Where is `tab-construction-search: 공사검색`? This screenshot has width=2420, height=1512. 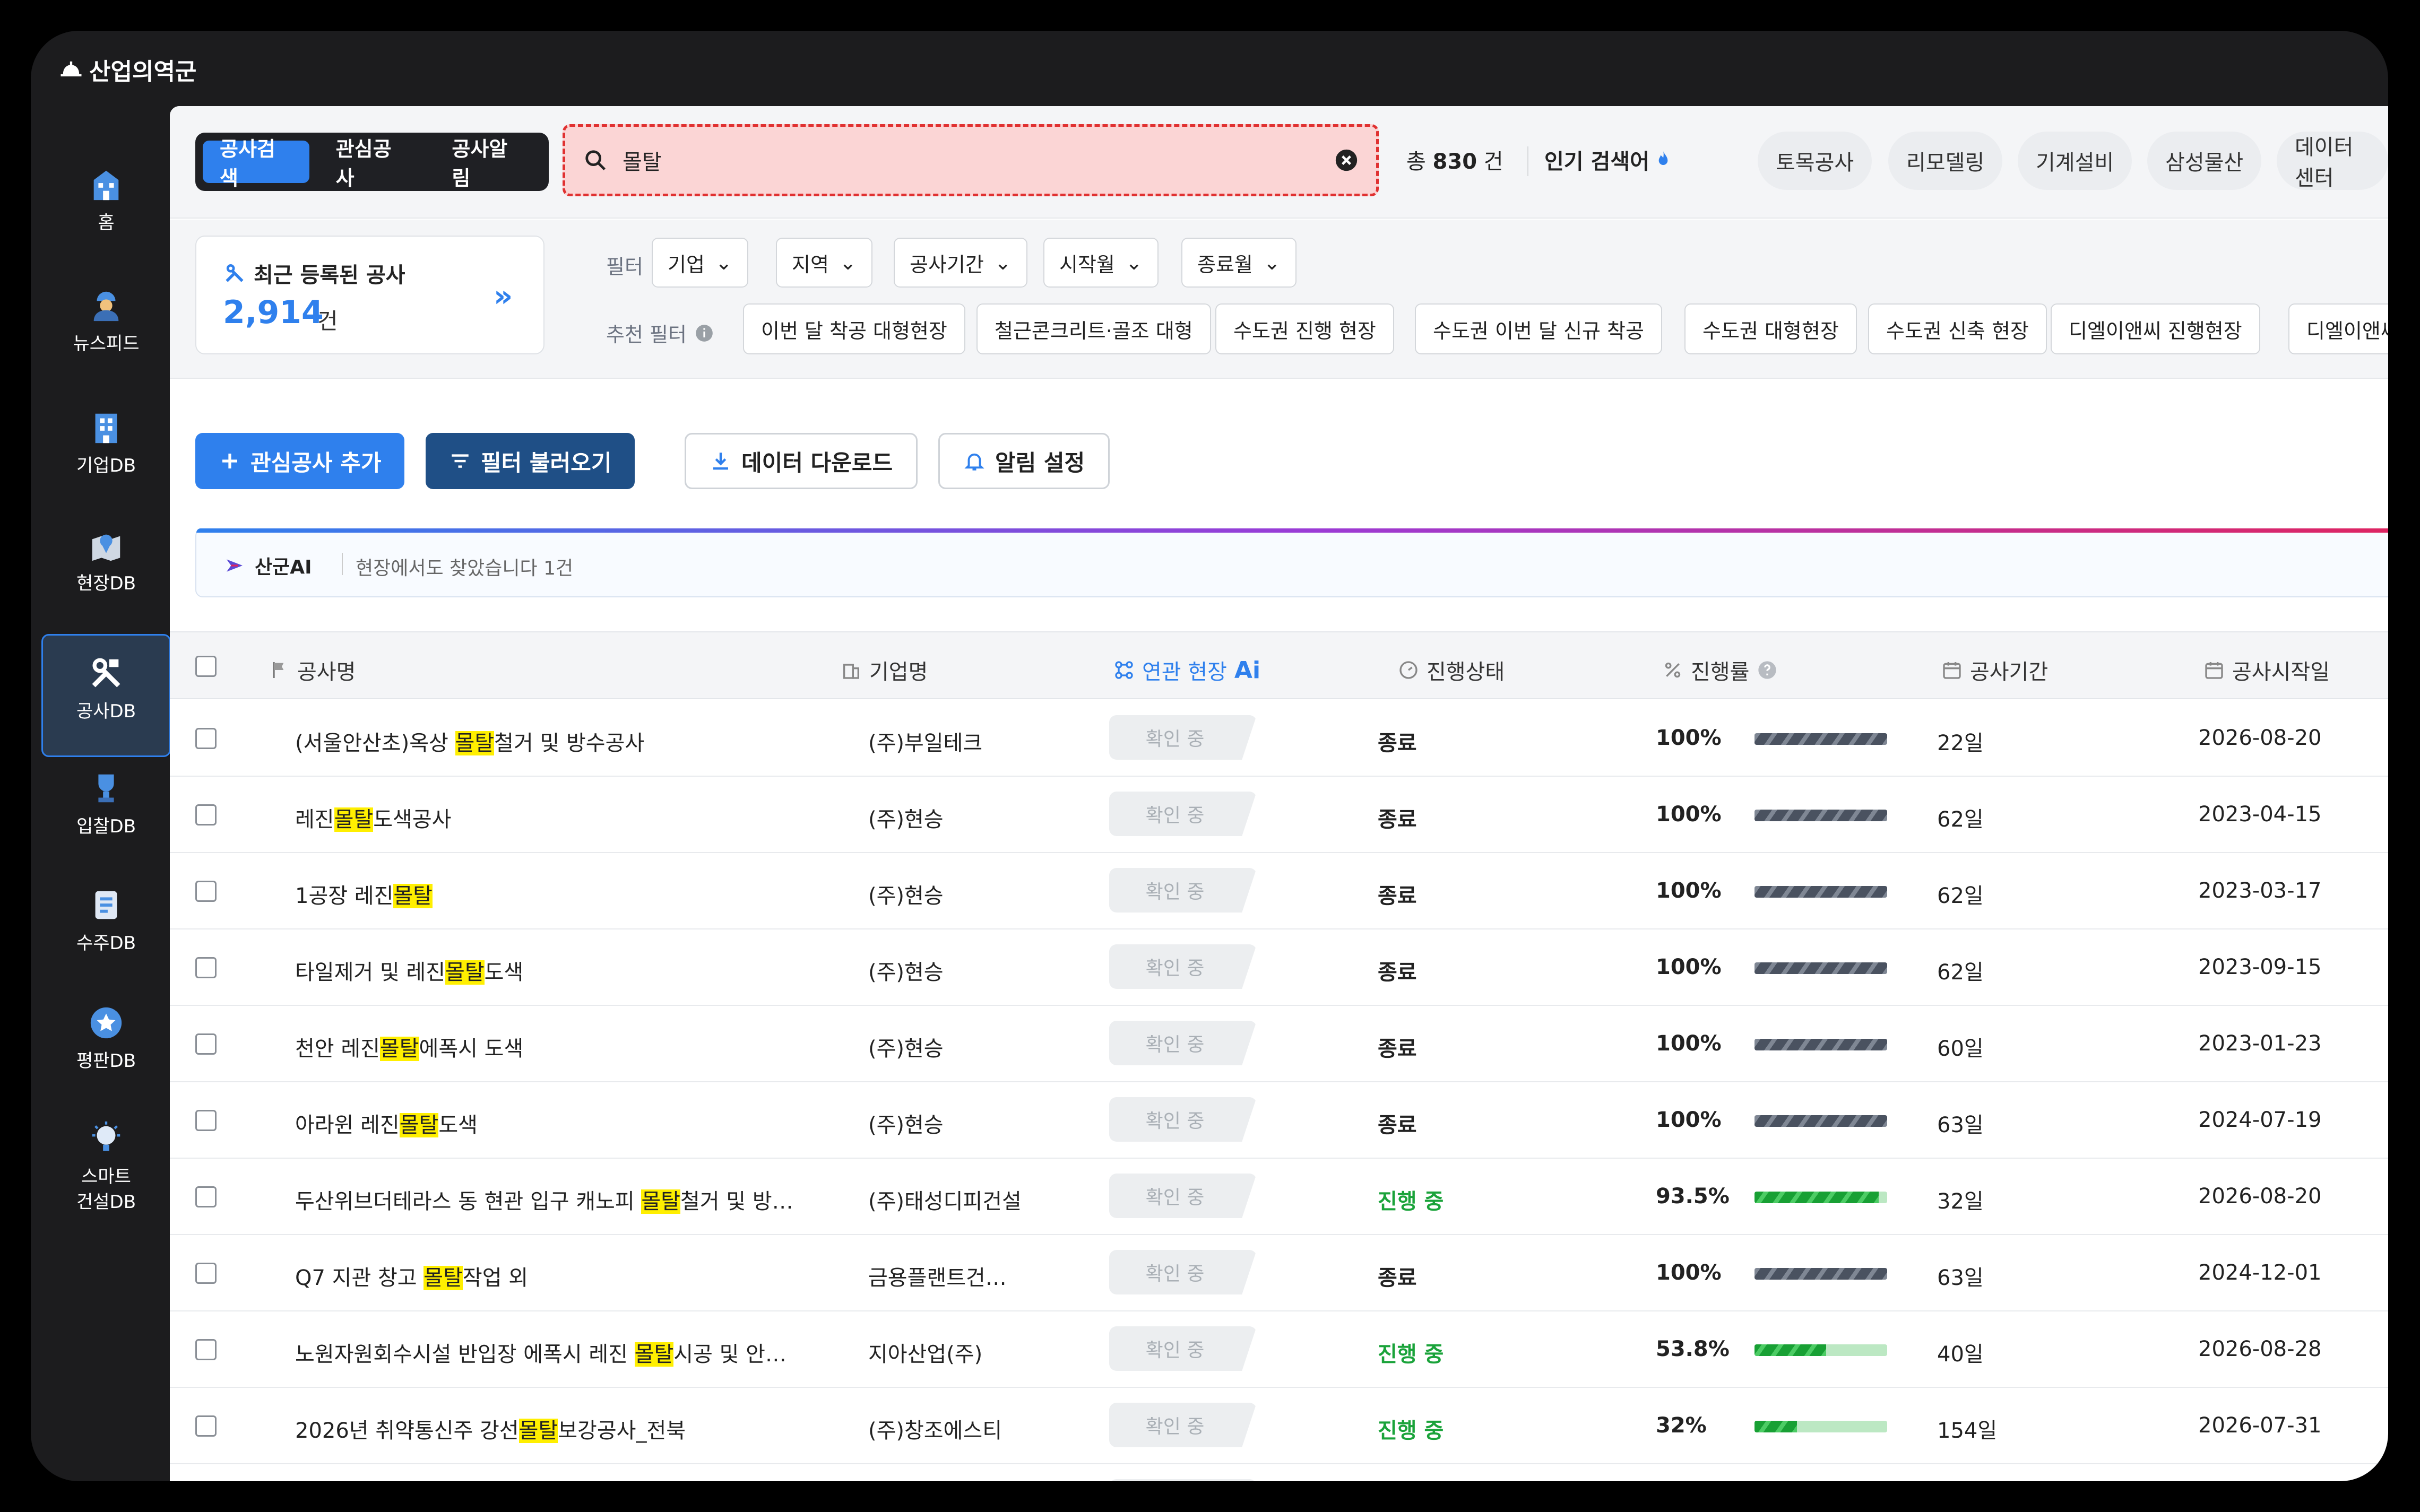 tab-construction-search: 공사검색 is located at coordinates (256, 163).